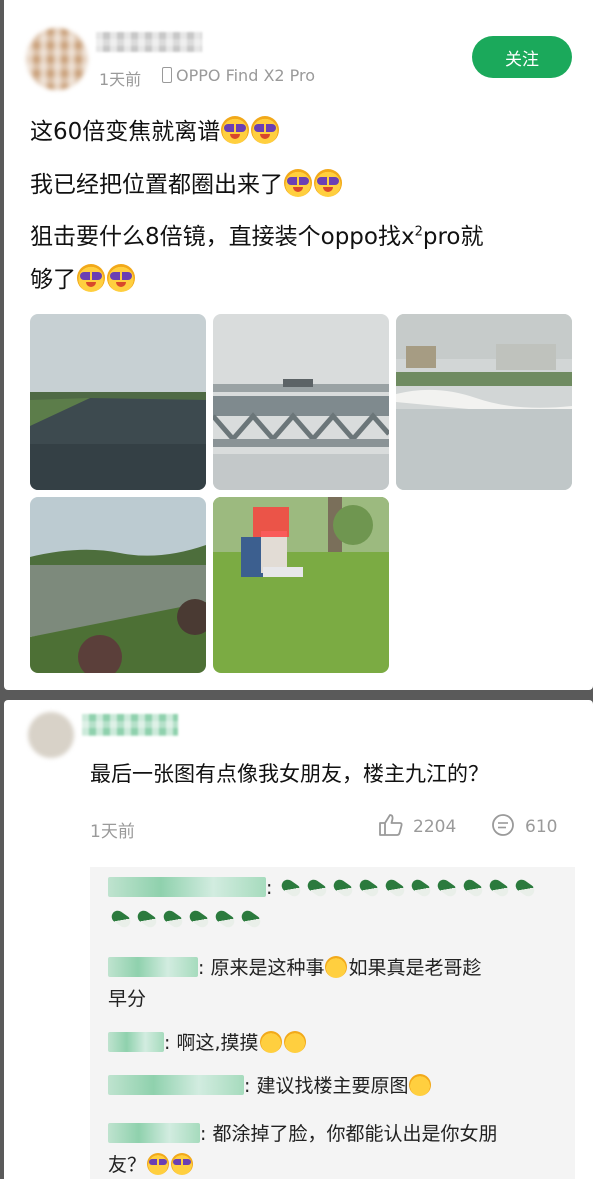 This screenshot has height=1179, width=593. What do you see at coordinates (217, 1043) in the screenshot?
I see `reply-text: 啊这,摸摸` at bounding box center [217, 1043].